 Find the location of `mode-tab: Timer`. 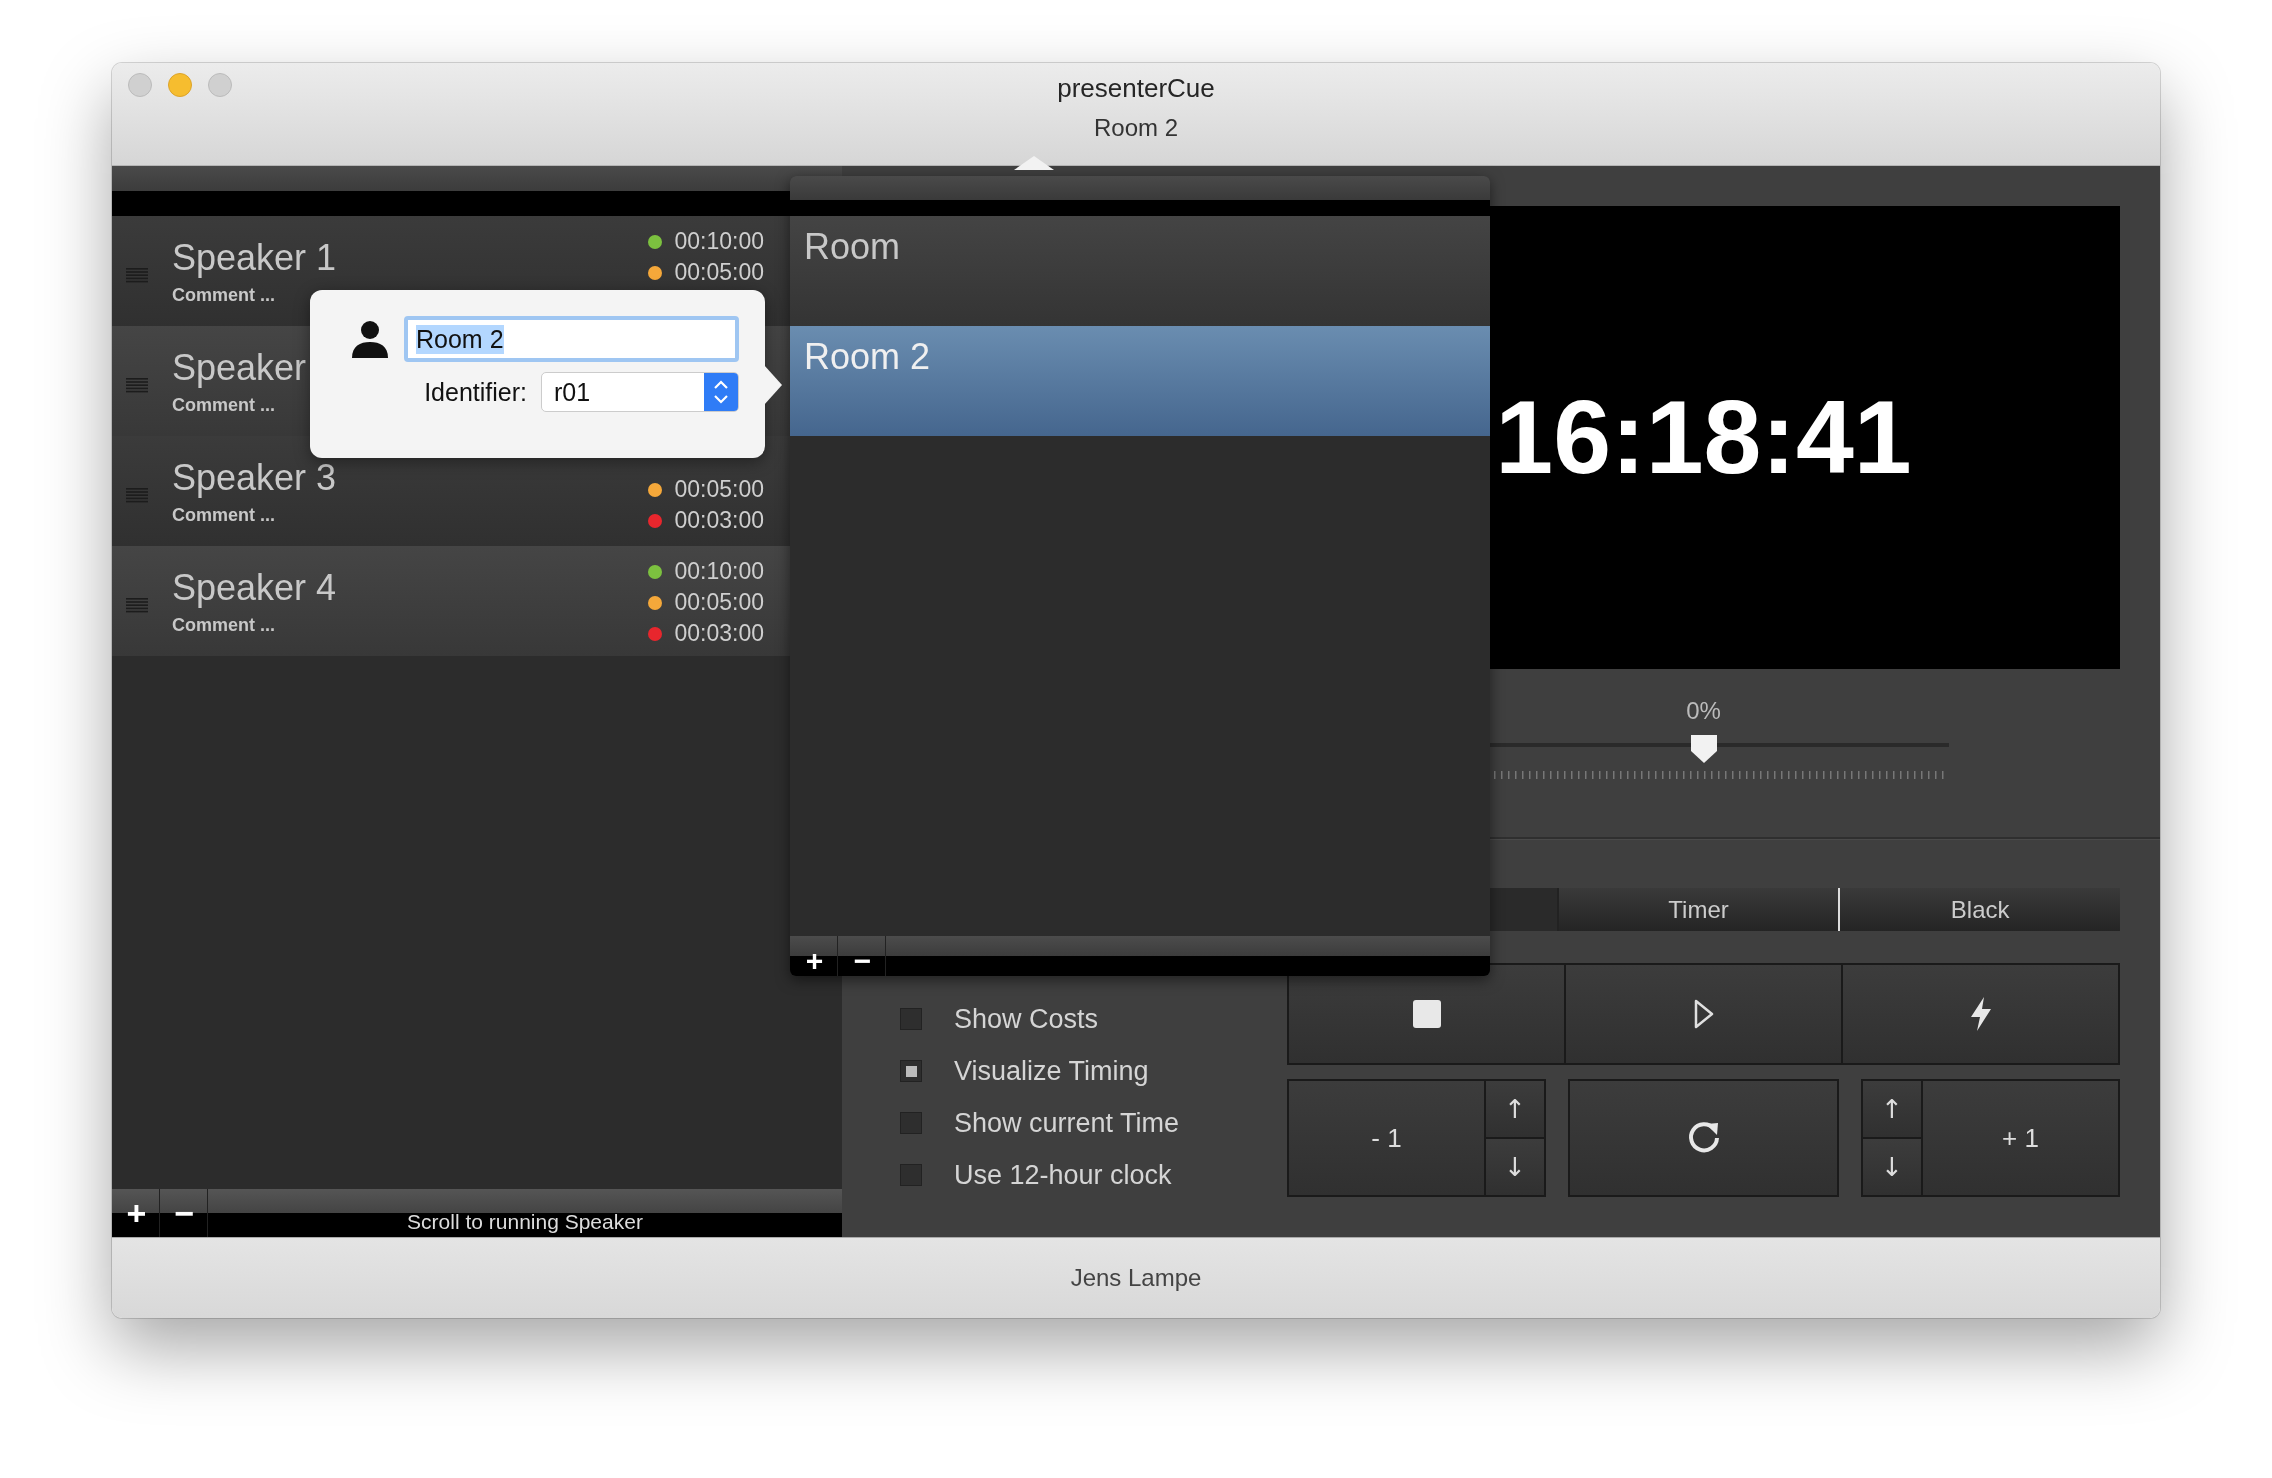

mode-tab: Timer is located at coordinates (1697, 909).